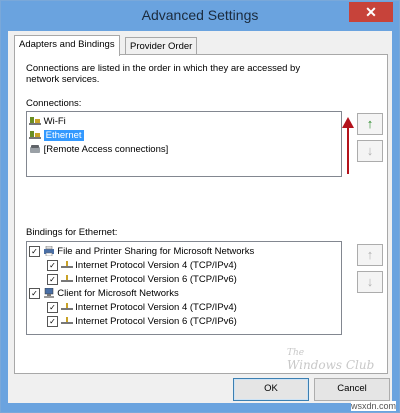  What do you see at coordinates (48, 293) in the screenshot?
I see `network-client-icon` at bounding box center [48, 293].